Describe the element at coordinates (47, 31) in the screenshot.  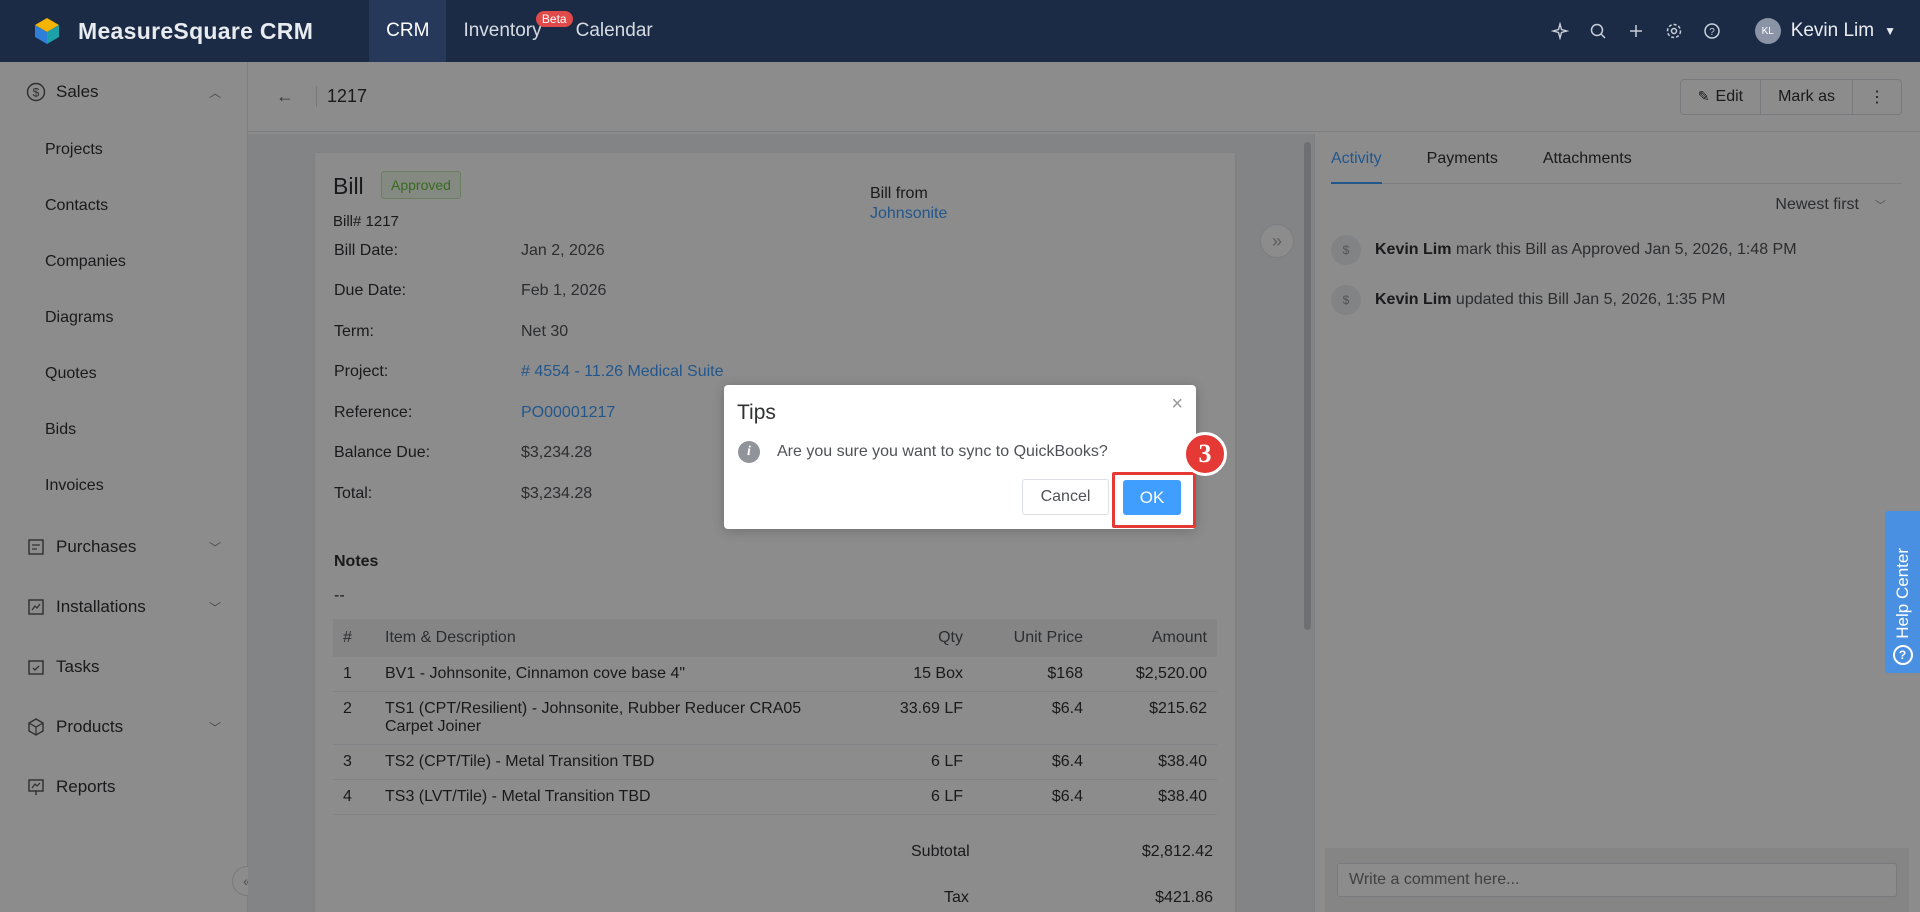
I see `logo-icon` at that location.